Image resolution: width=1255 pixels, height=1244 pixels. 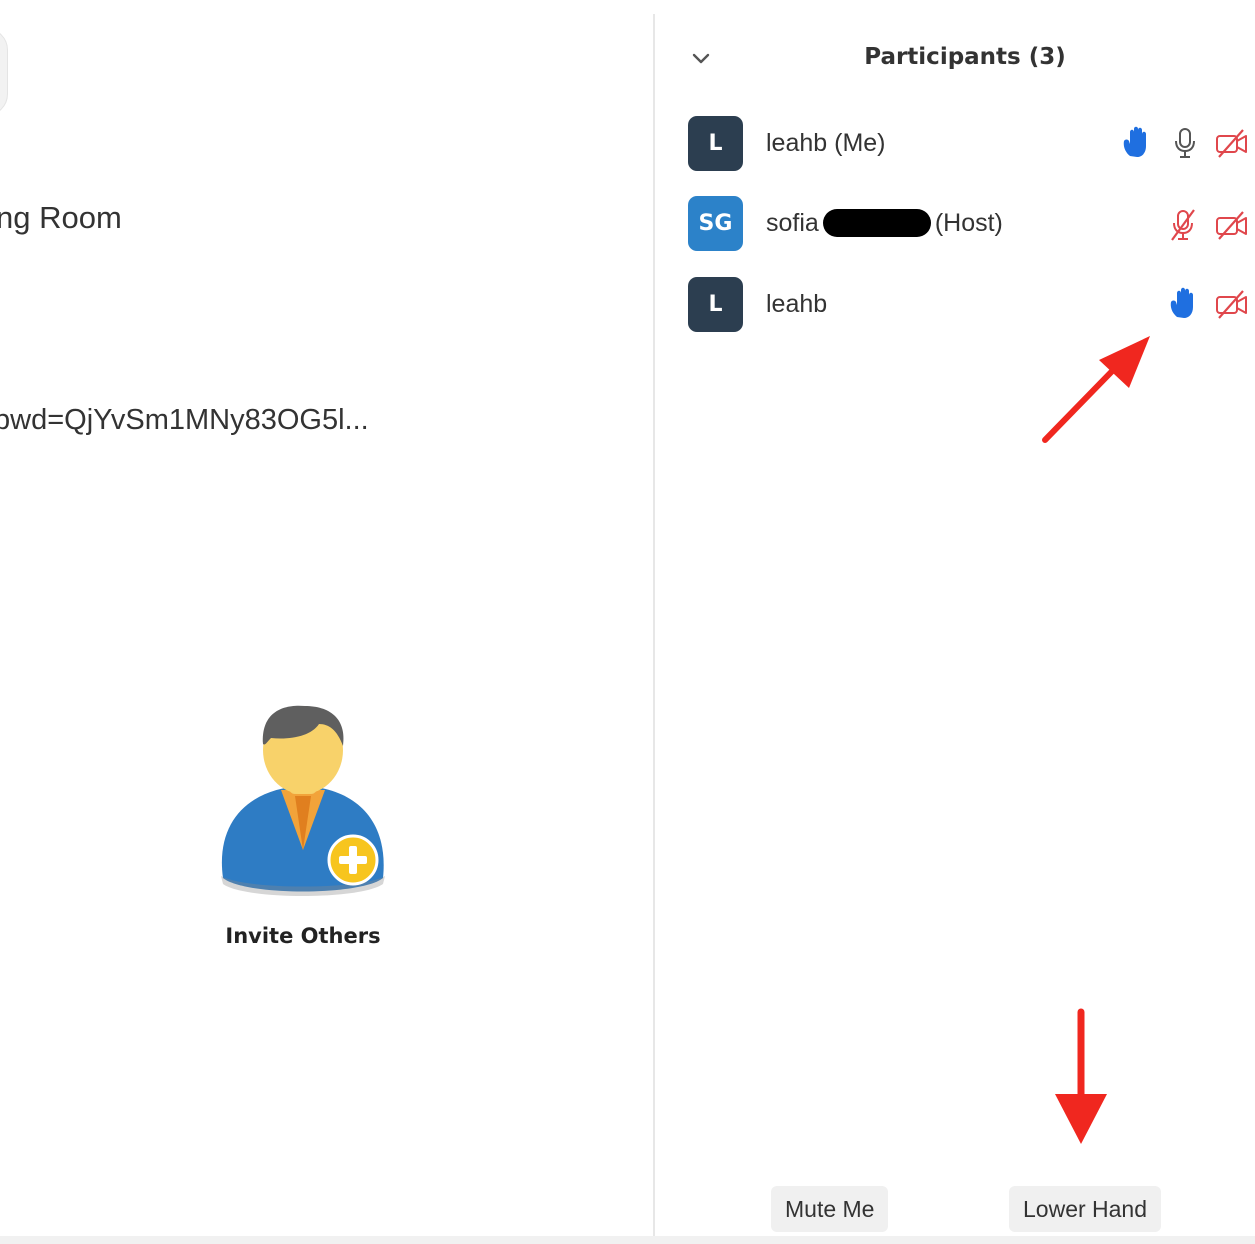 I want to click on avatar: SG, so click(x=715, y=223).